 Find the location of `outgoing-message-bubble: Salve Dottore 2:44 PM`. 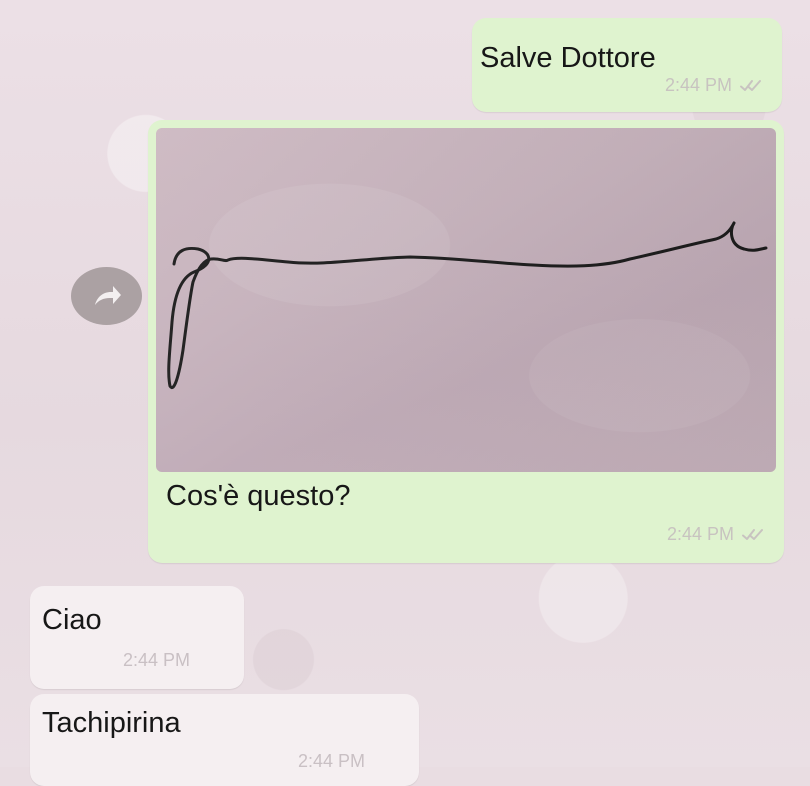

outgoing-message-bubble: Salve Dottore 2:44 PM is located at coordinates (627, 65).